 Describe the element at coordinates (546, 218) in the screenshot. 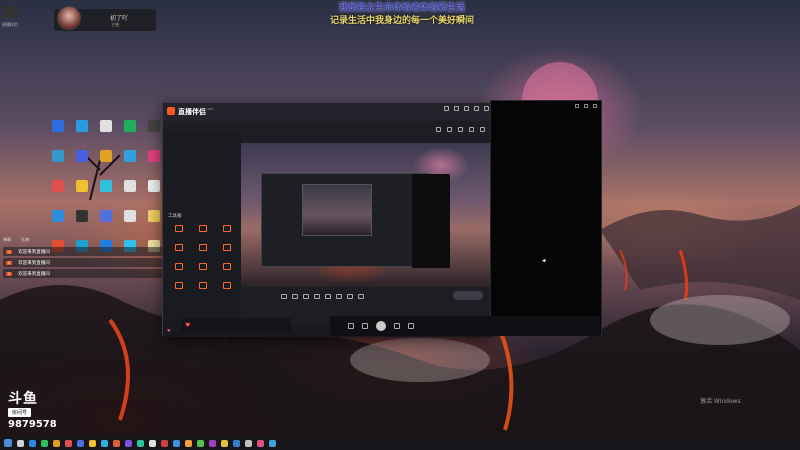

I see `player-window` at that location.